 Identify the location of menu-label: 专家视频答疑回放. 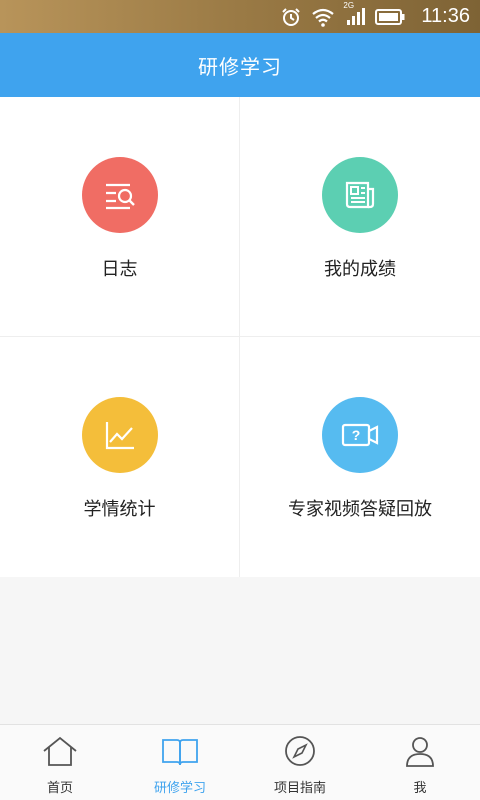
(360, 509).